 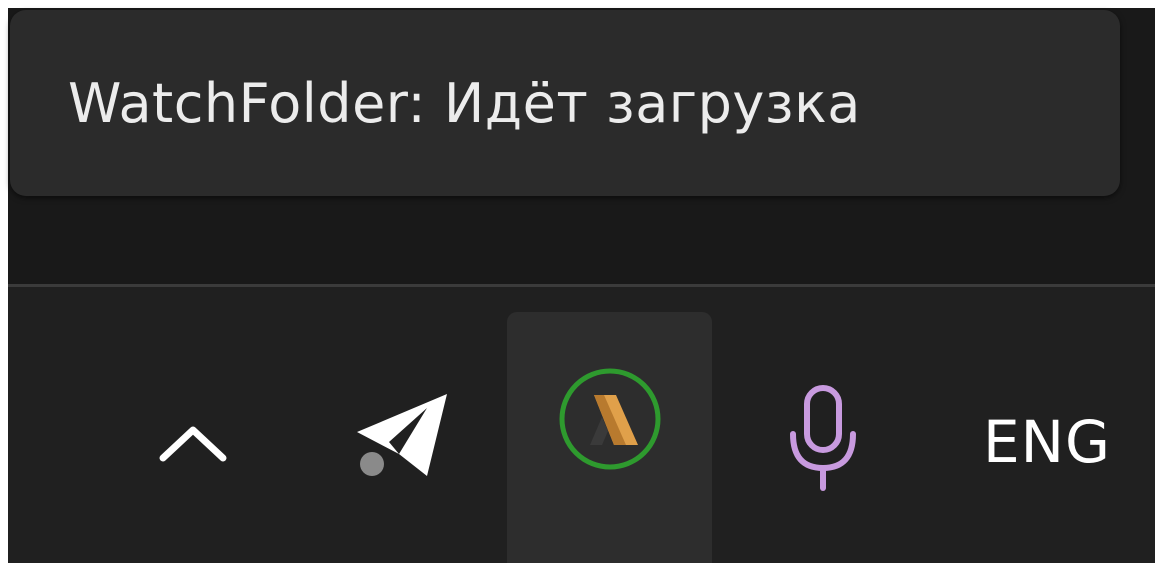 I want to click on watchfolder-tray-button, so click(x=609, y=437).